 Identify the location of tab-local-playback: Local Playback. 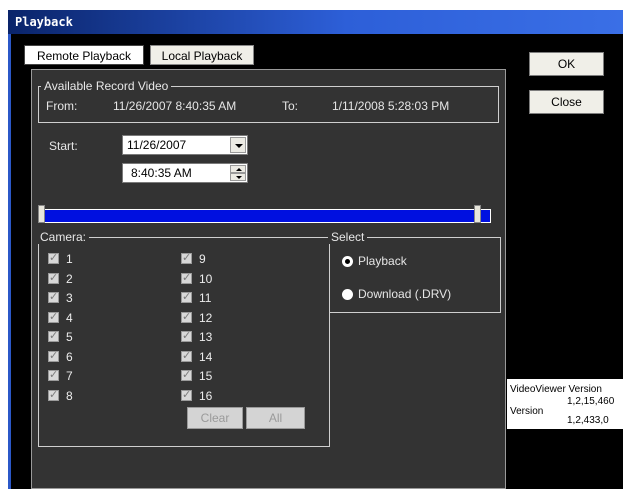
(202, 55).